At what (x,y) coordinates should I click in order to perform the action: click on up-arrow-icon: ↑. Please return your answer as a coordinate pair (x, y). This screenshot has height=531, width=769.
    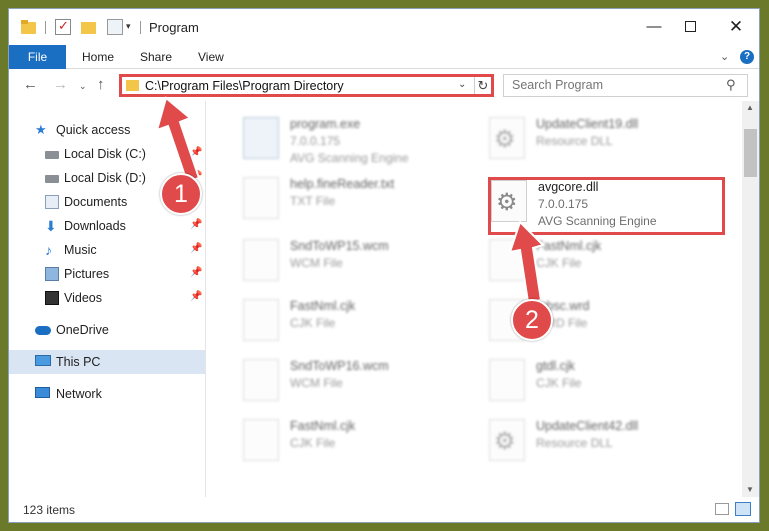
    Looking at the image, I should click on (101, 84).